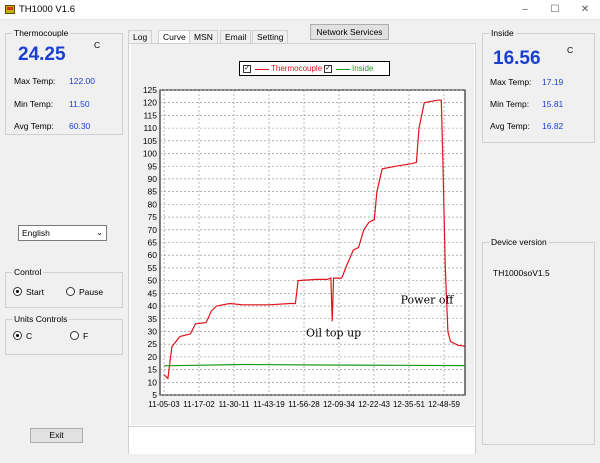 This screenshot has width=600, height=463. I want to click on window-title: TH1000 V1.6, so click(47, 9).